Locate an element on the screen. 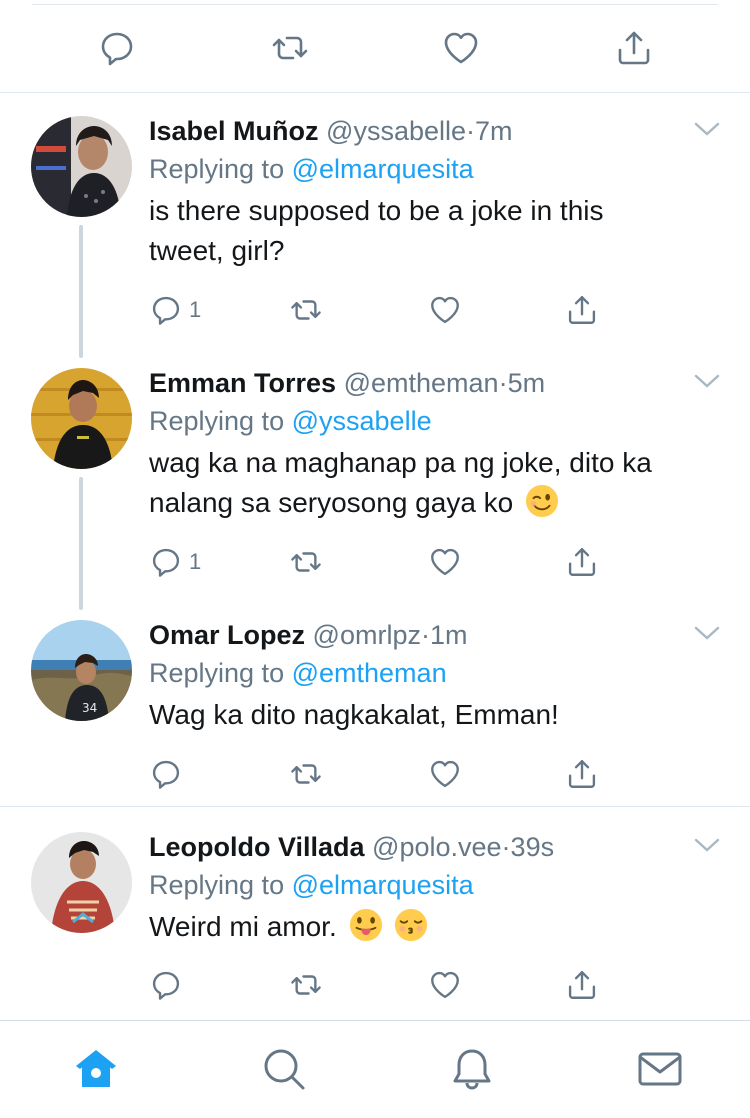 The width and height of the screenshot is (750, 1118). handle: @yssabelle is located at coordinates (396, 131).